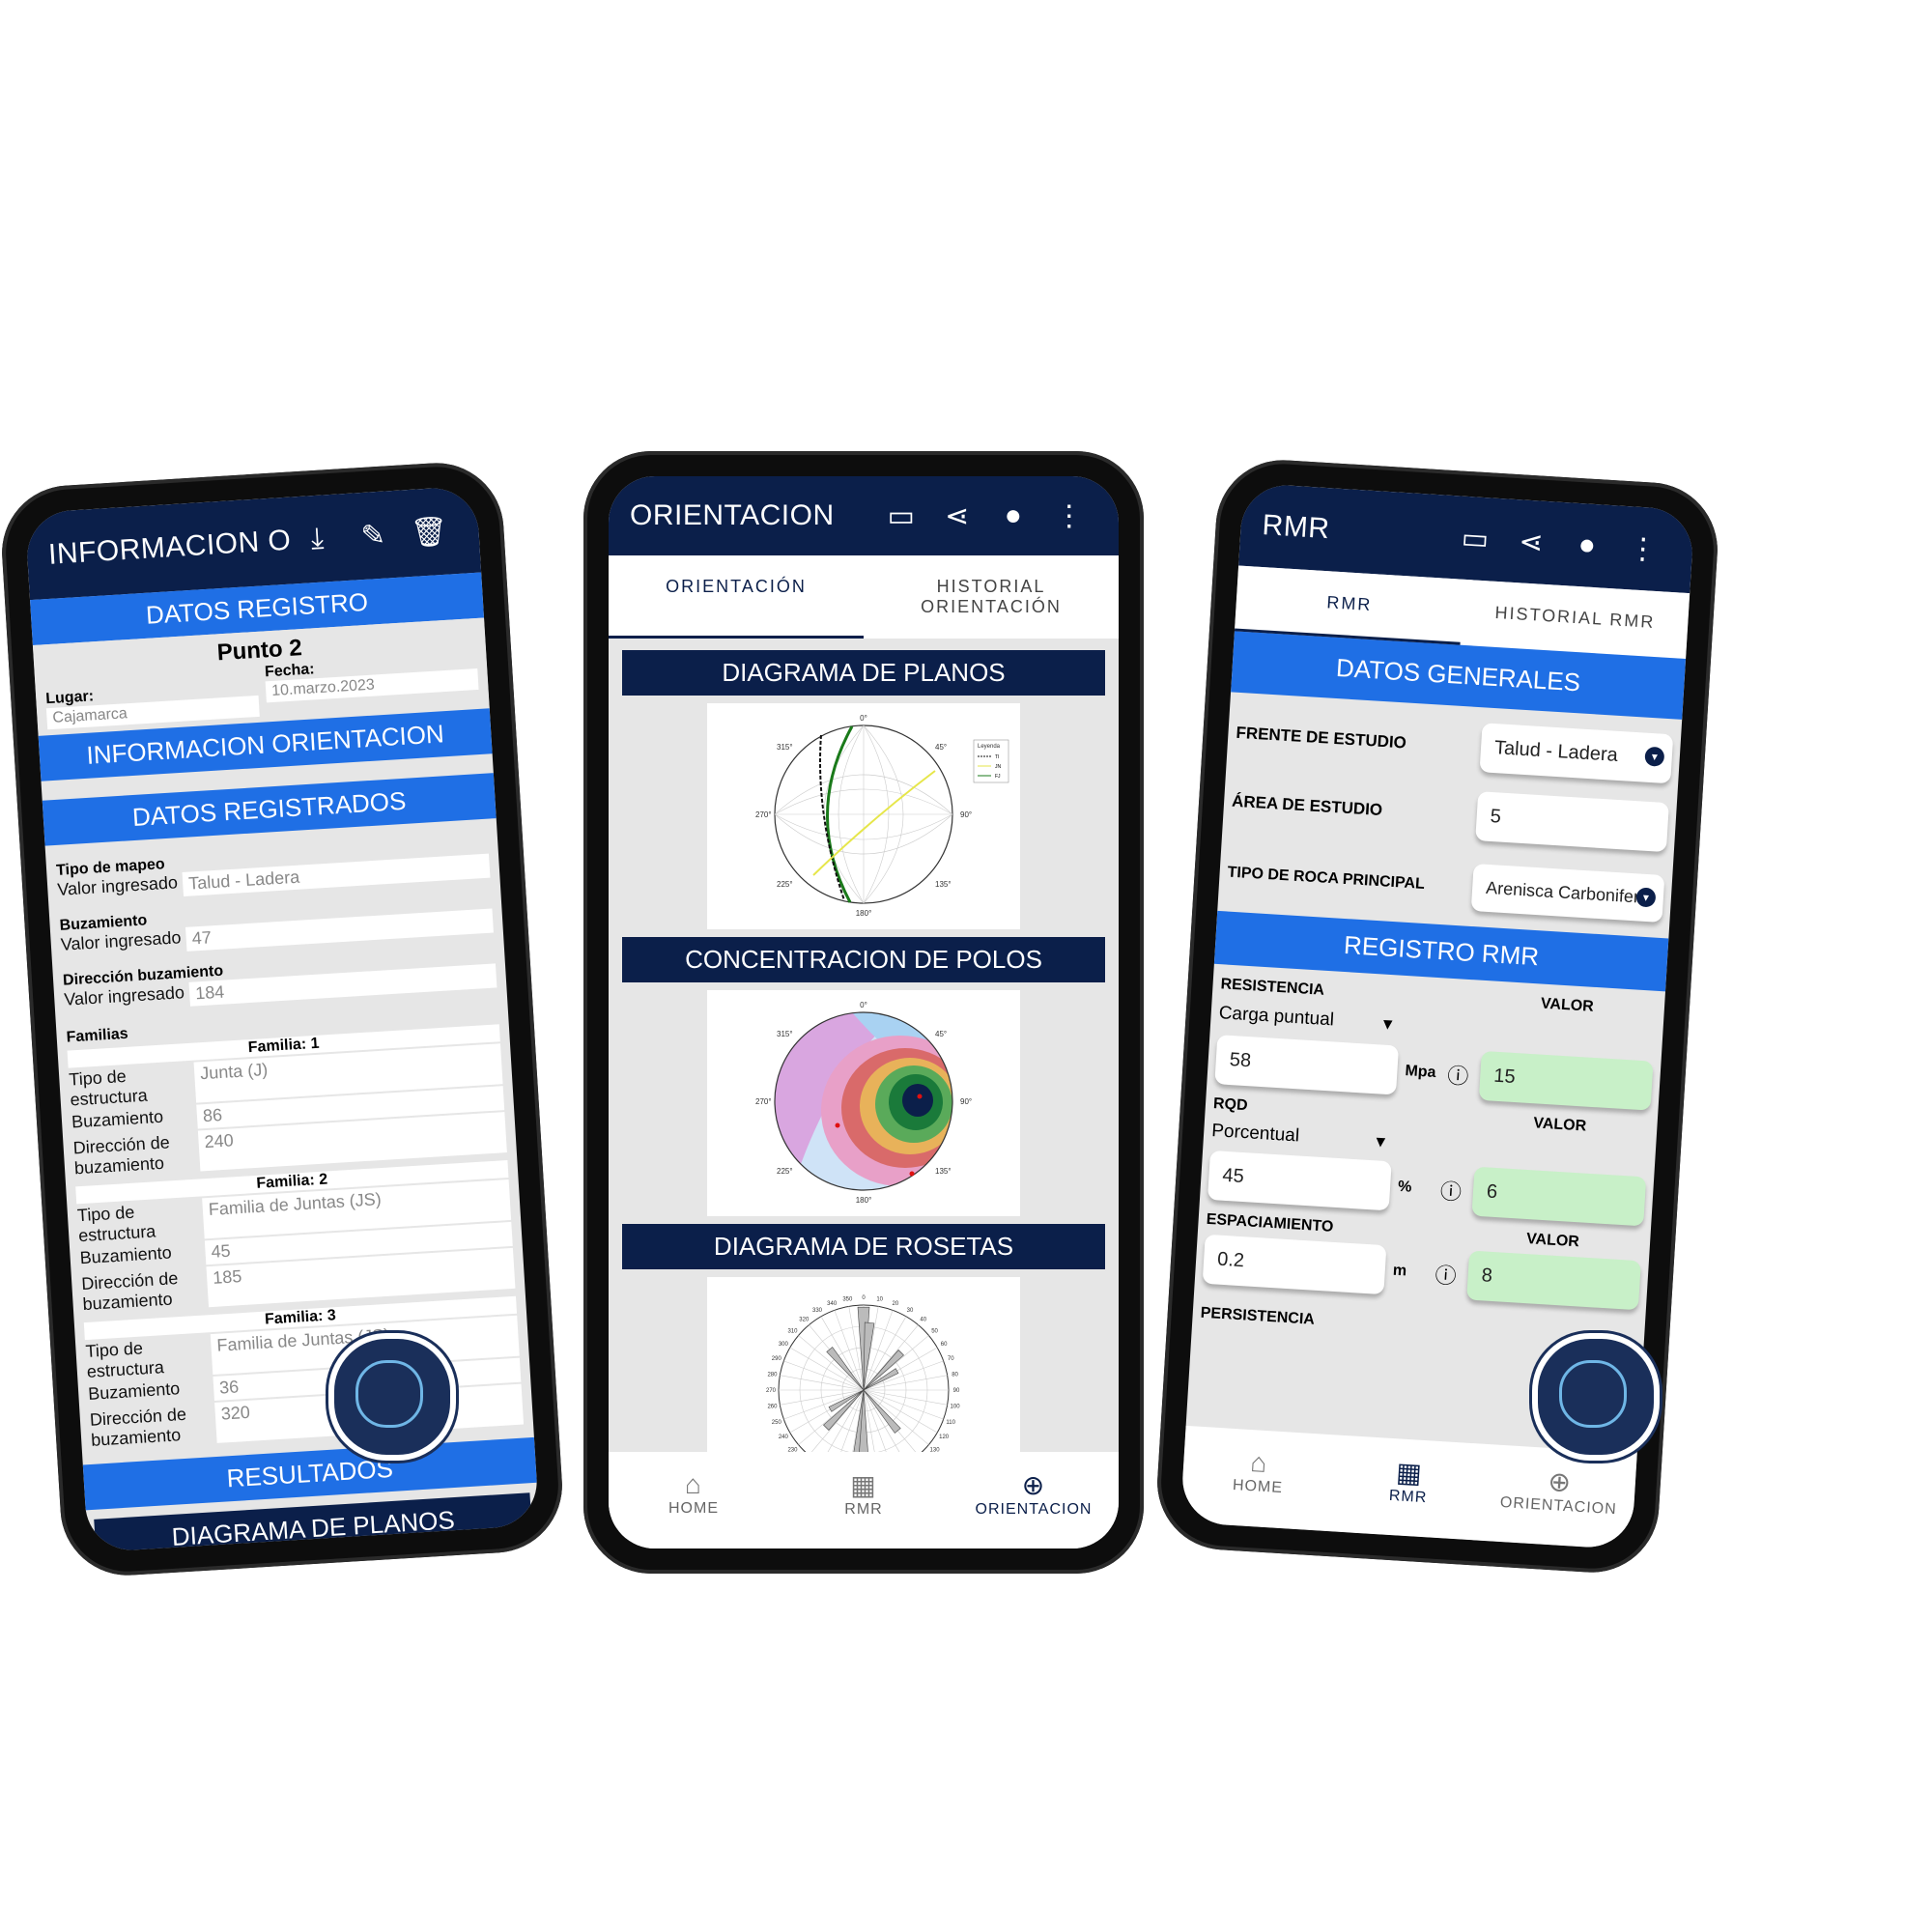  What do you see at coordinates (1575, 619) in the screenshot?
I see `tab-historial-rmr: HISTORIAL RMR` at bounding box center [1575, 619].